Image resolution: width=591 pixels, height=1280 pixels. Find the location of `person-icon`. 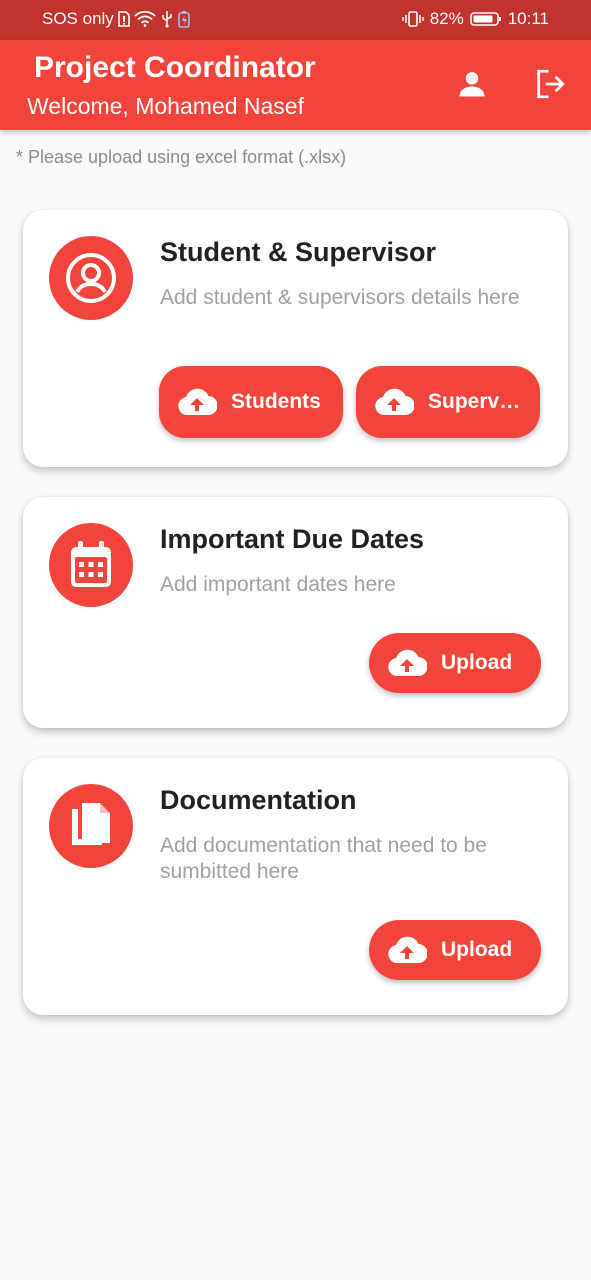

person-icon is located at coordinates (472, 86).